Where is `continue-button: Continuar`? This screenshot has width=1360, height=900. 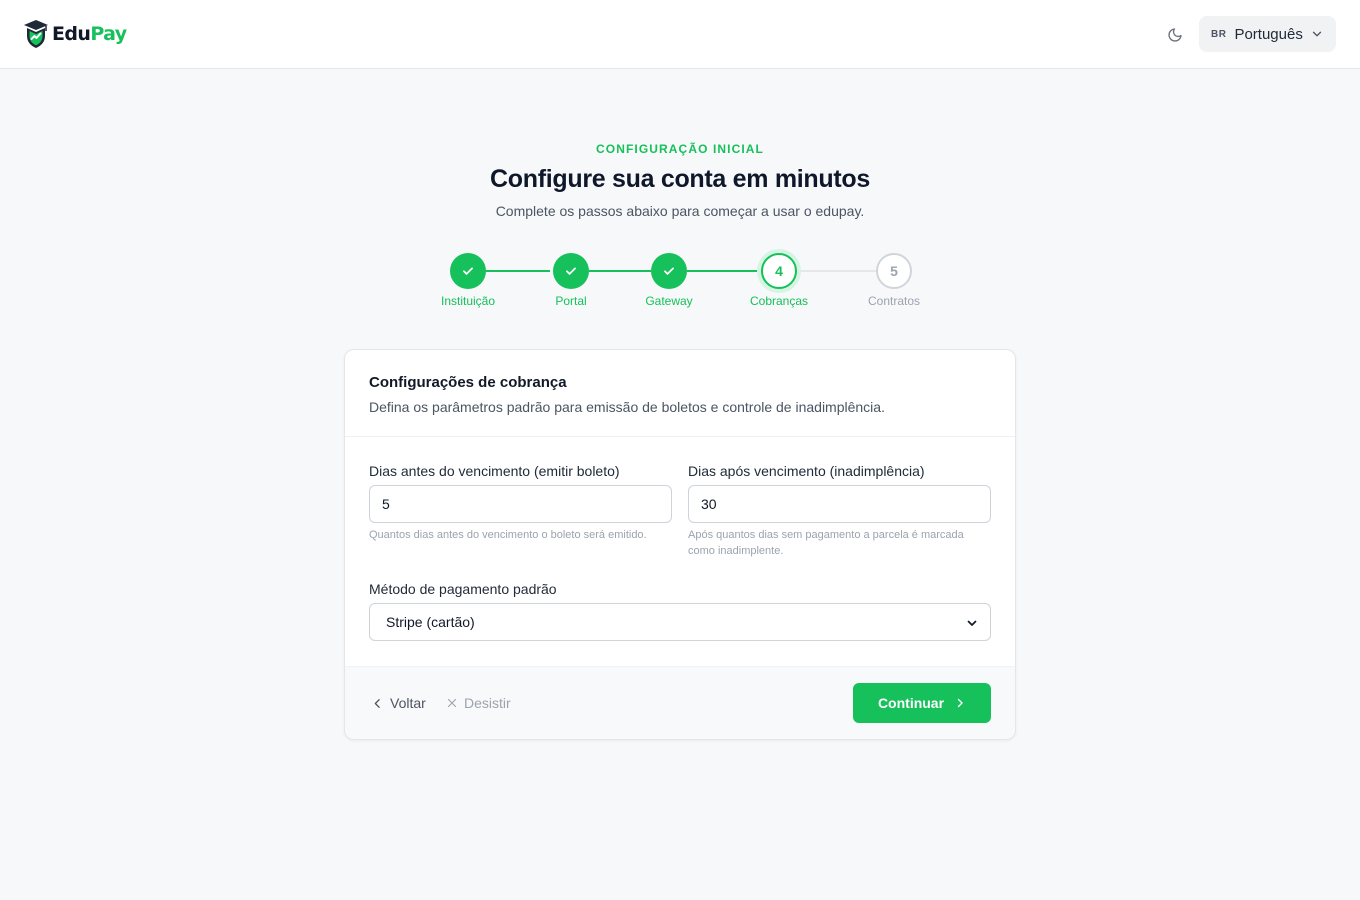 continue-button: Continuar is located at coordinates (922, 703).